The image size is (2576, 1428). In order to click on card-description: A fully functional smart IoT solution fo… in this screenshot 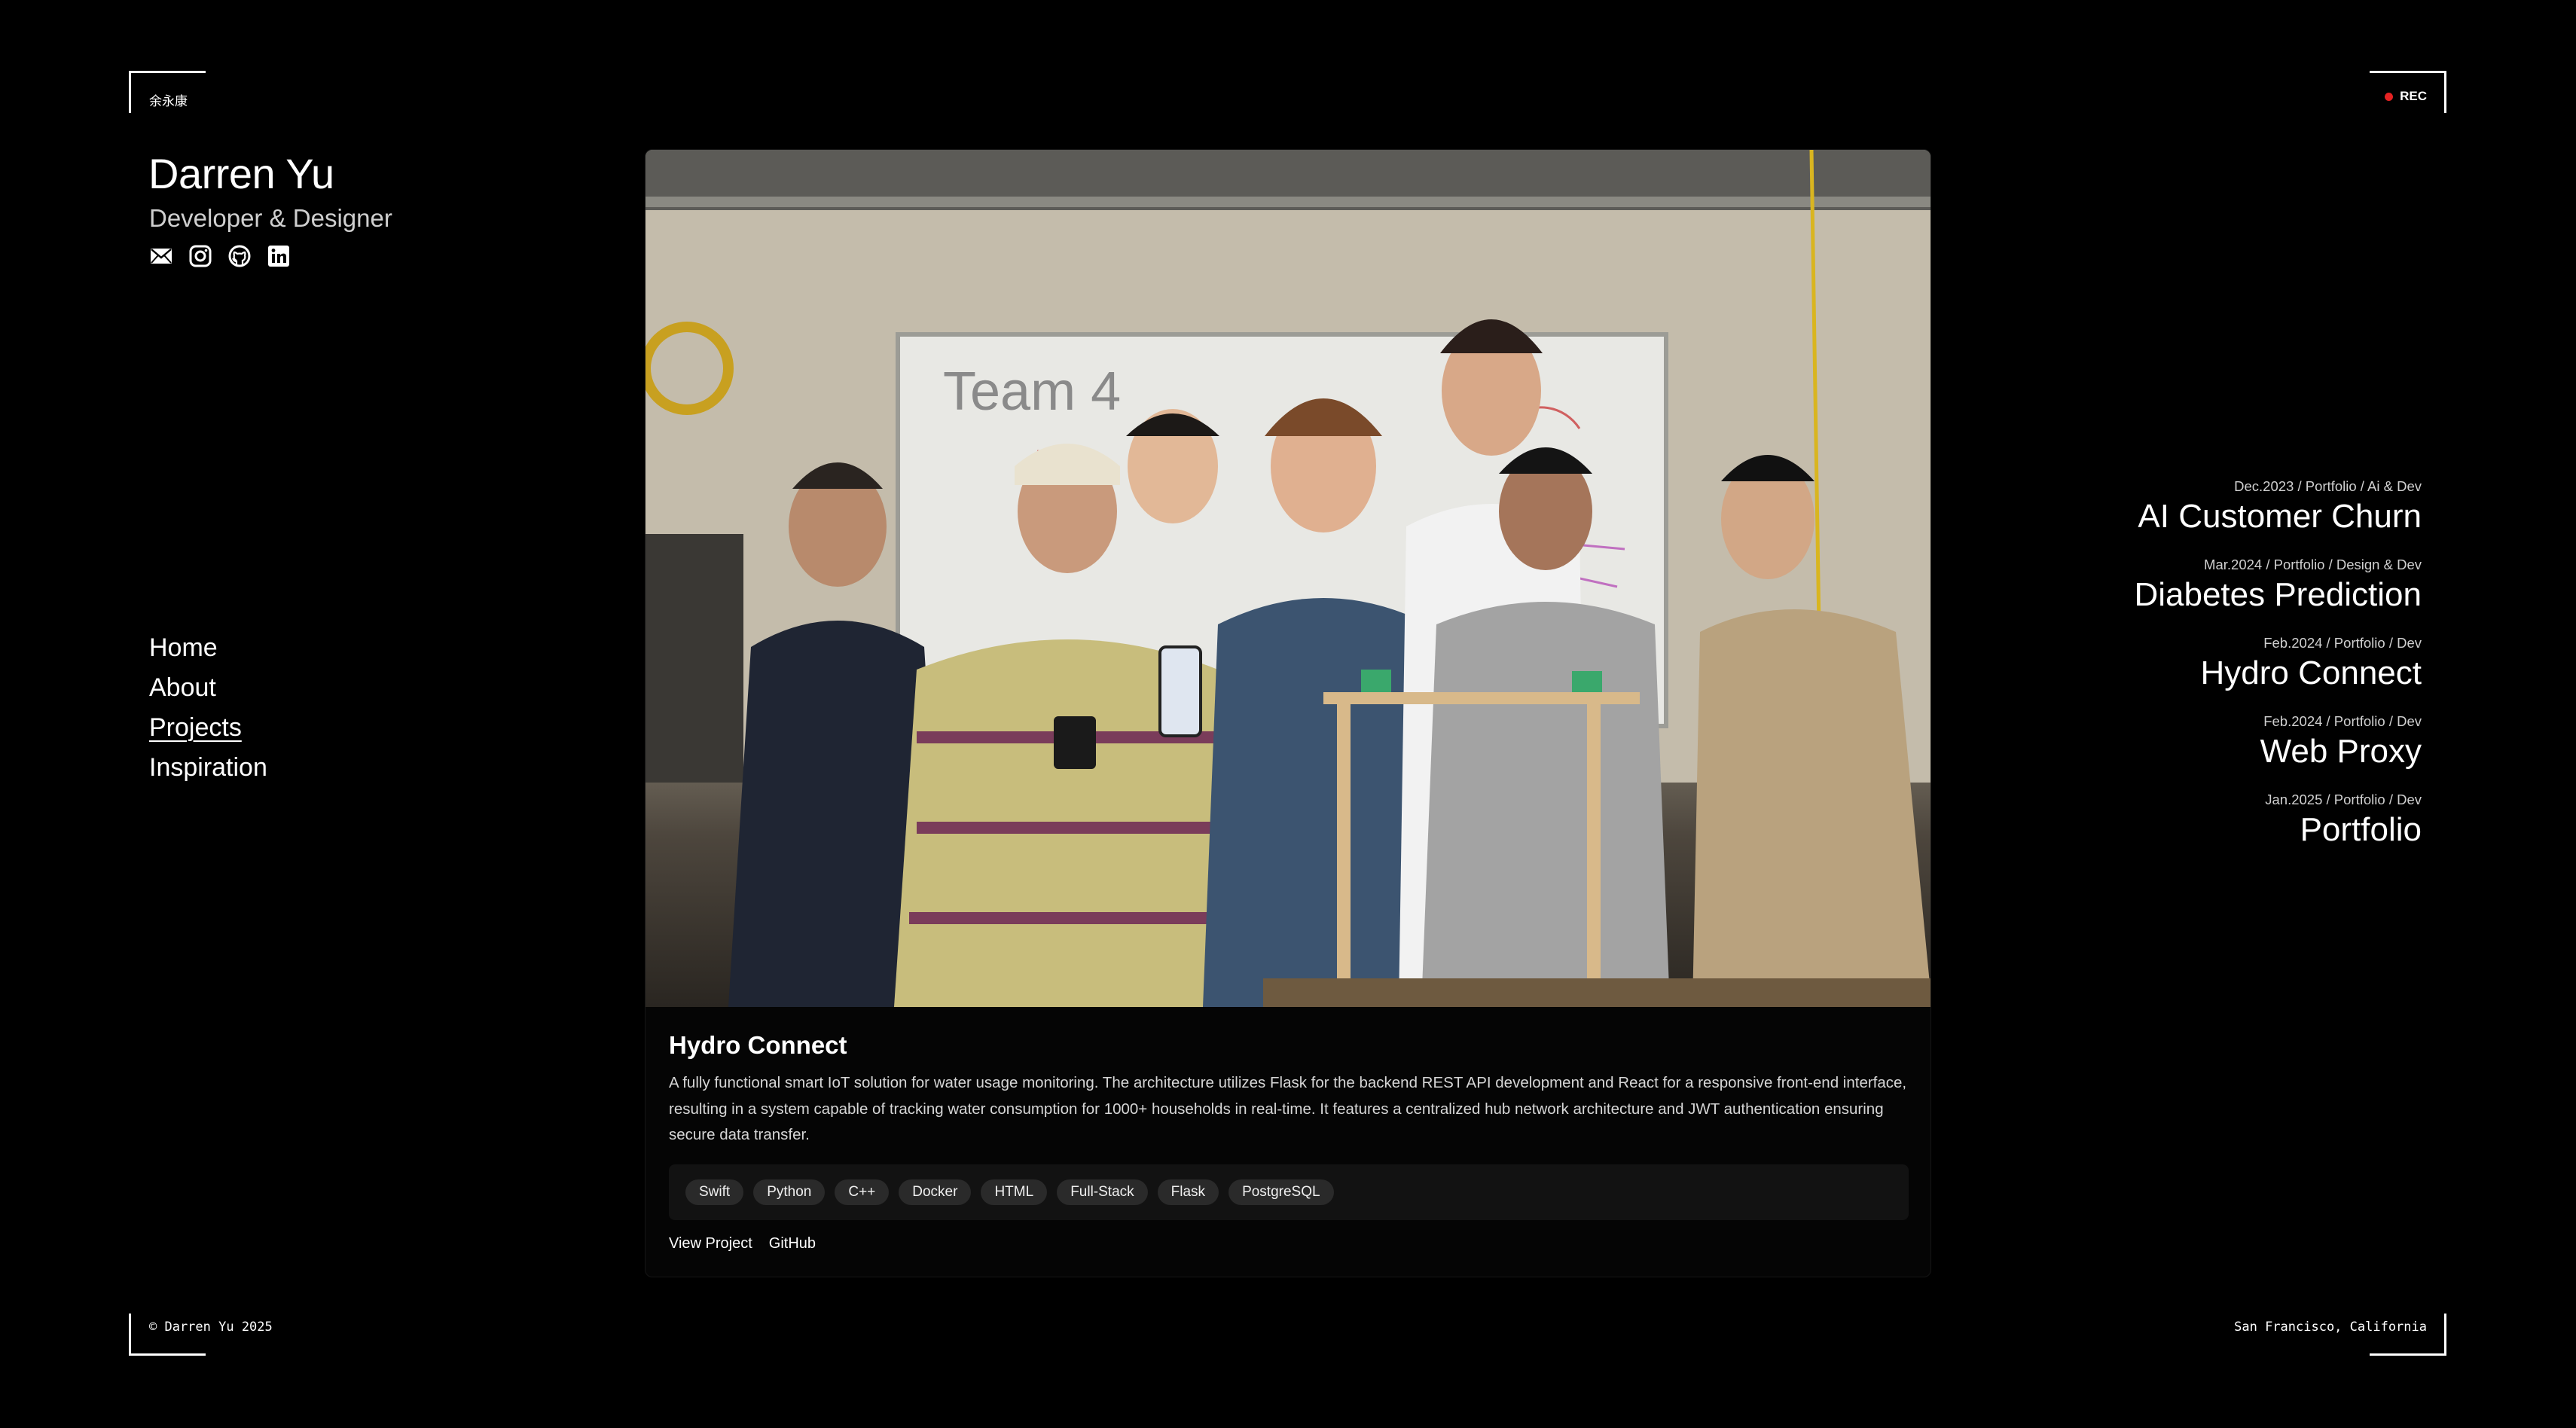, I will do `click(1288, 1108)`.